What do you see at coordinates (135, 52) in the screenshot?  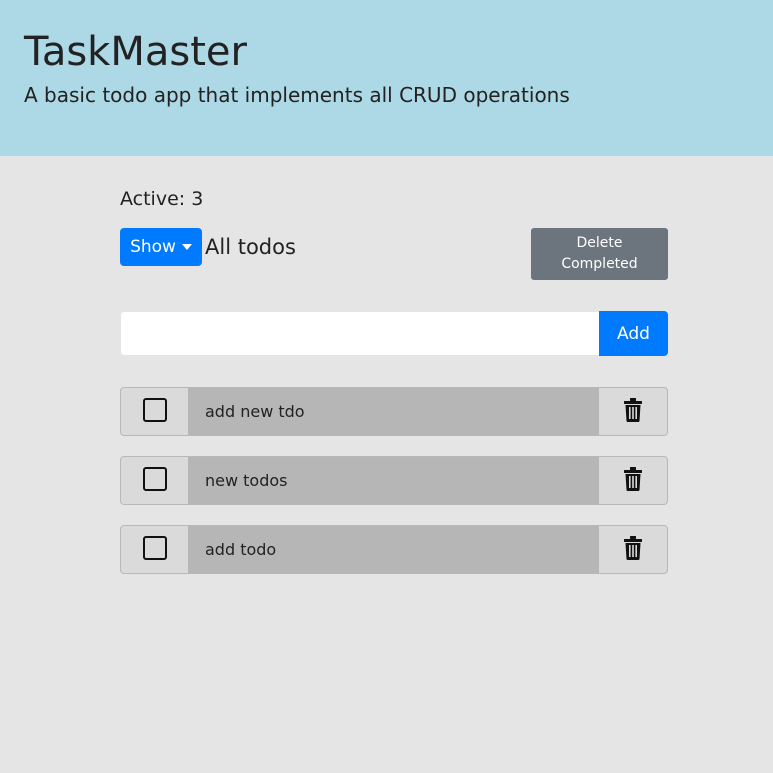 I see `app-title: TaskMaster` at bounding box center [135, 52].